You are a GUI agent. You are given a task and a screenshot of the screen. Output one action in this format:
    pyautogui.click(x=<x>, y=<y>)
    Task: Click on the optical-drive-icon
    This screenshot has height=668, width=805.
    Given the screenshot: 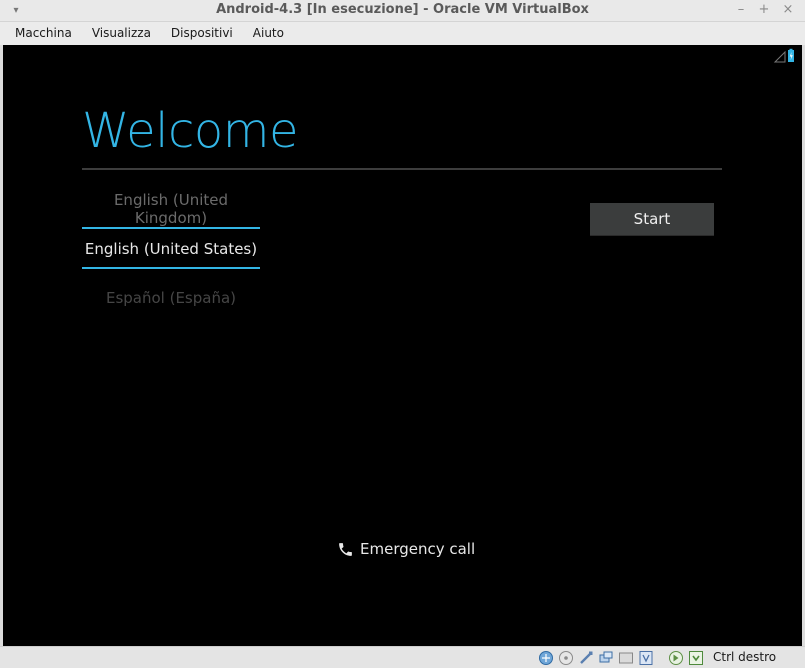 What is the action you would take?
    pyautogui.click(x=566, y=658)
    